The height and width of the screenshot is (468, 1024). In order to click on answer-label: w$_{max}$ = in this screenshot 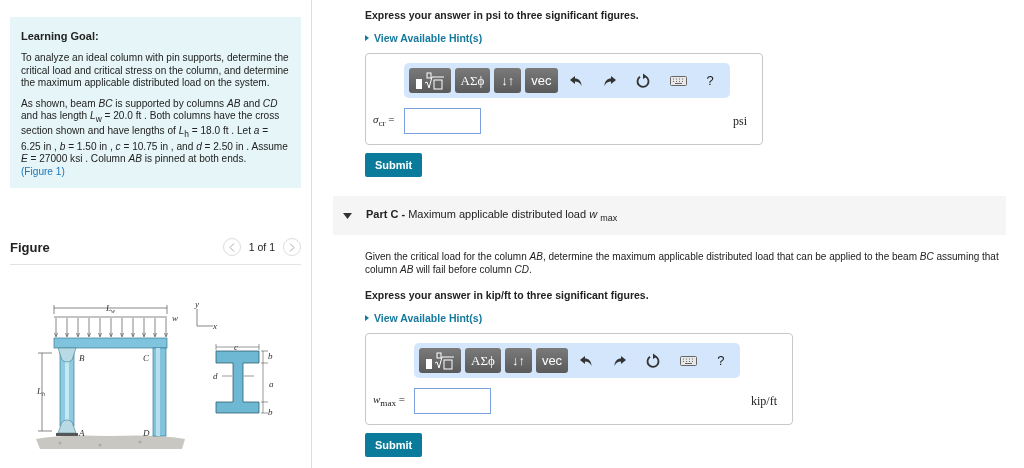, I will do `click(389, 401)`.